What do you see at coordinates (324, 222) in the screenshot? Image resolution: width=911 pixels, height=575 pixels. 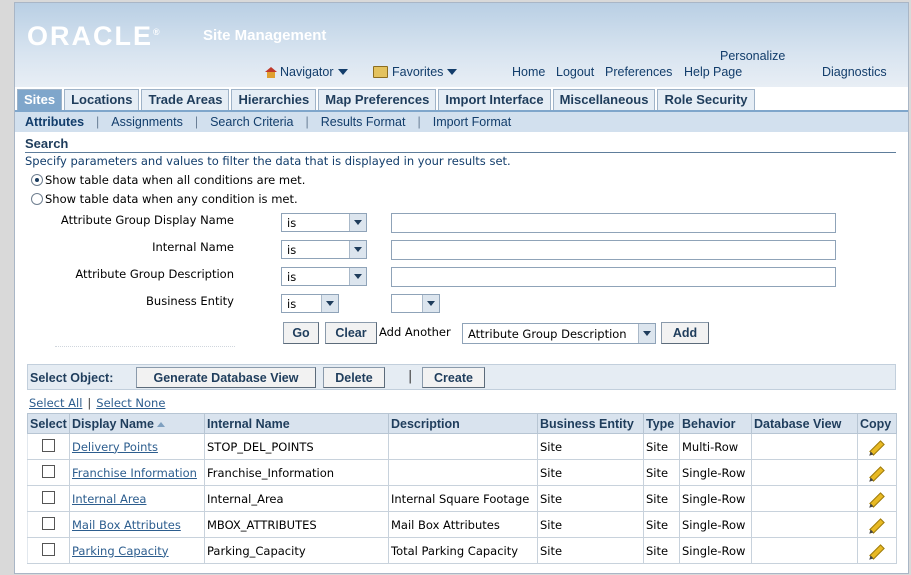 I see `operator-select-display-name: is` at bounding box center [324, 222].